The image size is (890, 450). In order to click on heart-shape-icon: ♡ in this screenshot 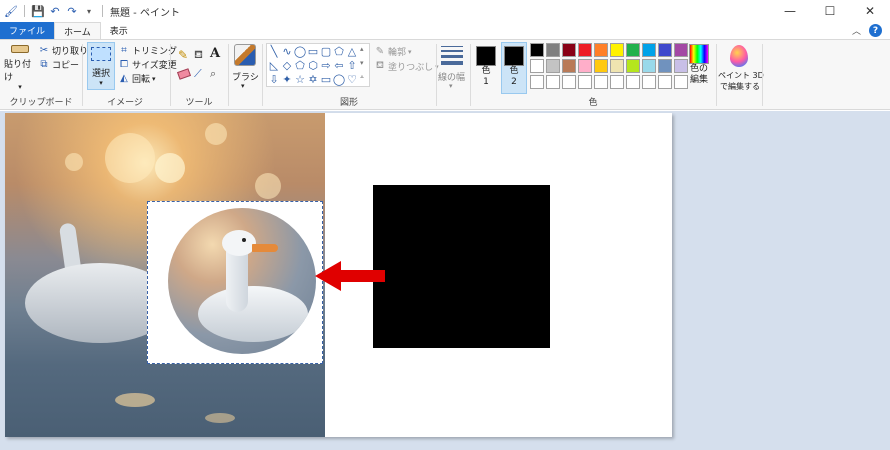, I will do `click(352, 79)`.